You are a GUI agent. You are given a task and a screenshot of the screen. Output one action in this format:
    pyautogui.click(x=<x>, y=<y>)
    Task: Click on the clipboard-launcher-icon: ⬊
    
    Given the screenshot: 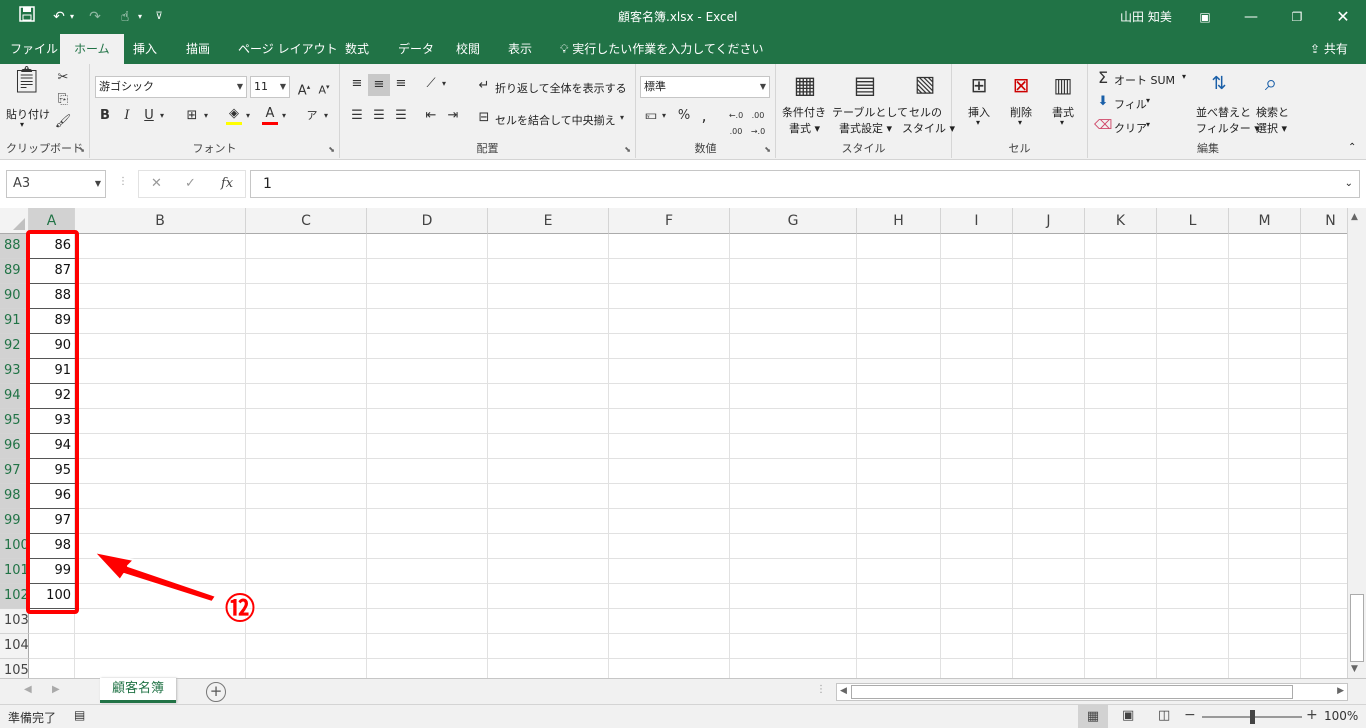 What is the action you would take?
    pyautogui.click(x=81, y=149)
    